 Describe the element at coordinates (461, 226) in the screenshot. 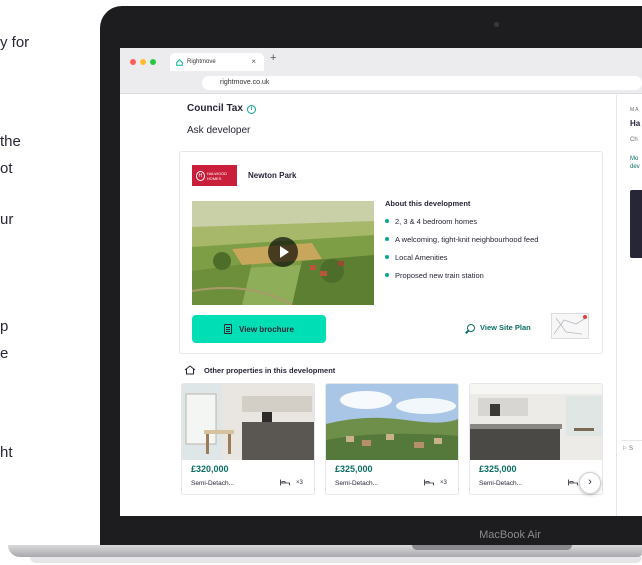

I see `feature-item: 2, 3 & 4 bedroom homes` at that location.